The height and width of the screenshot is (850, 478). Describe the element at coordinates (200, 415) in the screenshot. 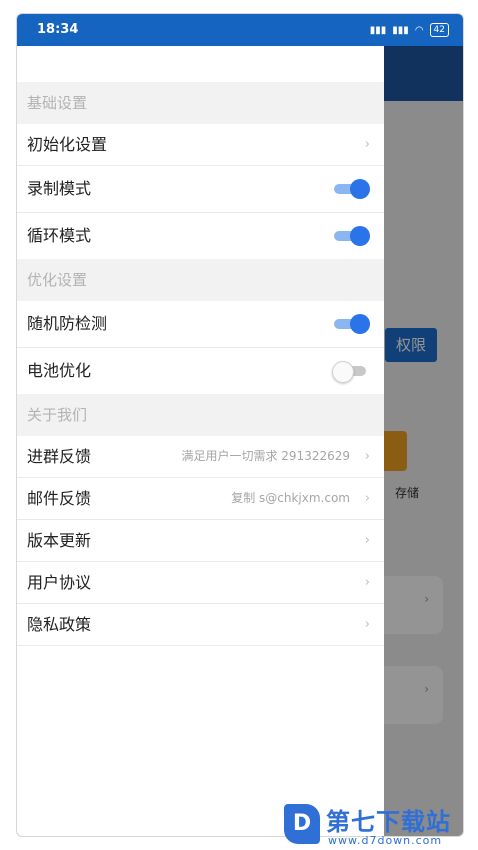

I see `section-about-us: 关于我们` at that location.